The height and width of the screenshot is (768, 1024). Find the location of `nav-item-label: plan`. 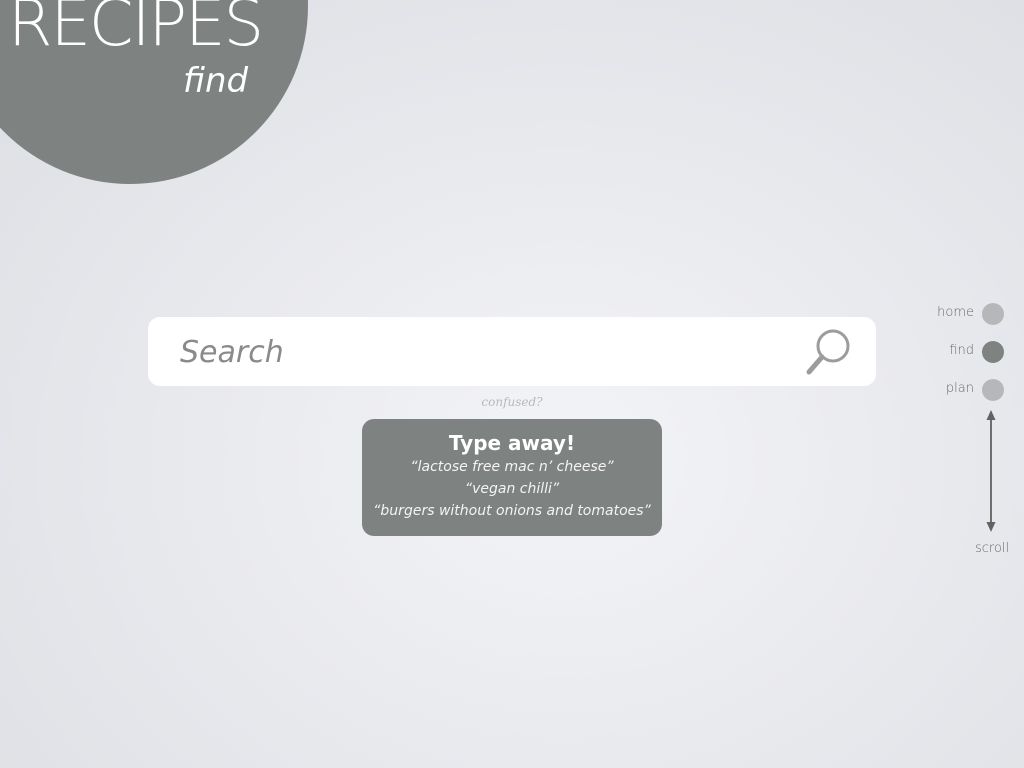

nav-item-label: plan is located at coordinates (959, 388).